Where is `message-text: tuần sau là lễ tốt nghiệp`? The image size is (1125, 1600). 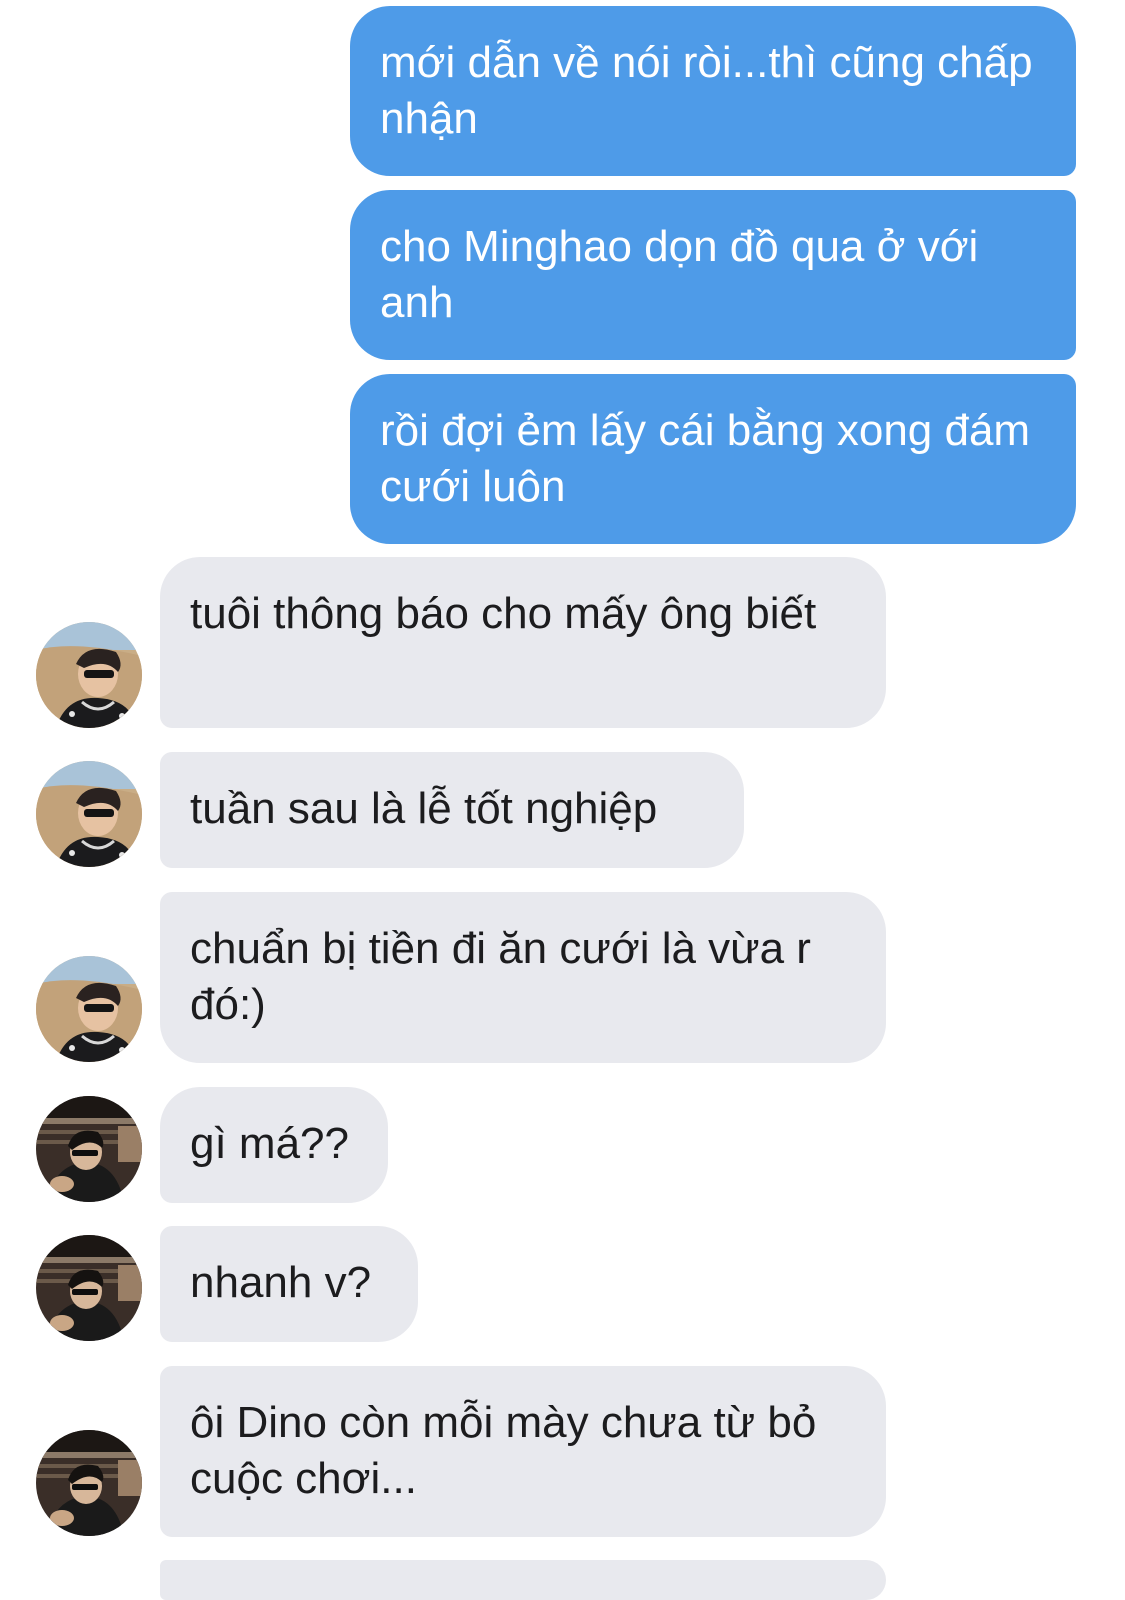 message-text: tuần sau là lễ tốt nghiệp is located at coordinates (424, 808).